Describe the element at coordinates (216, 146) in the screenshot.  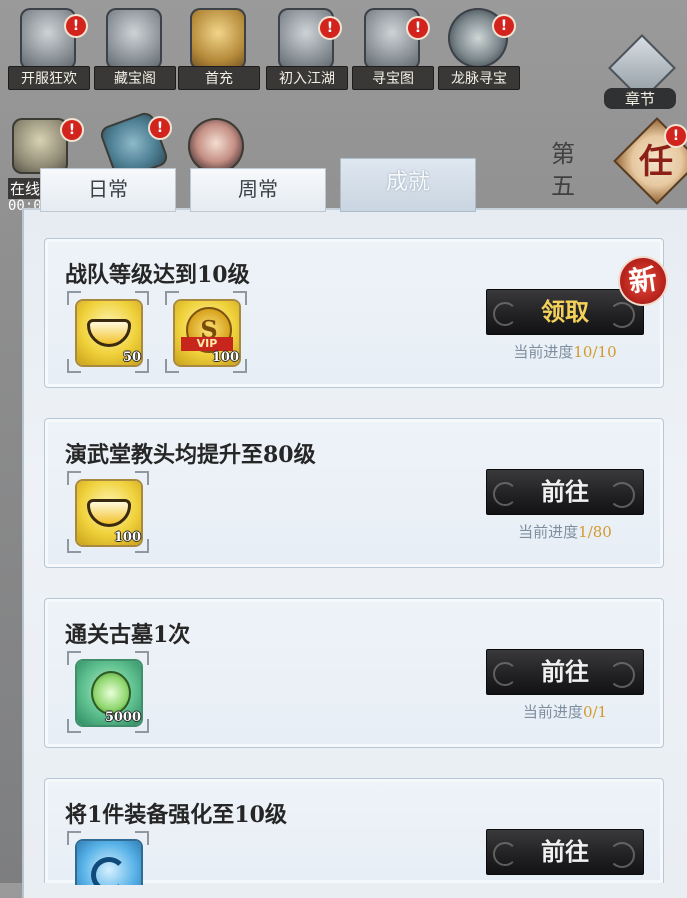
I see `portrait-icon` at that location.